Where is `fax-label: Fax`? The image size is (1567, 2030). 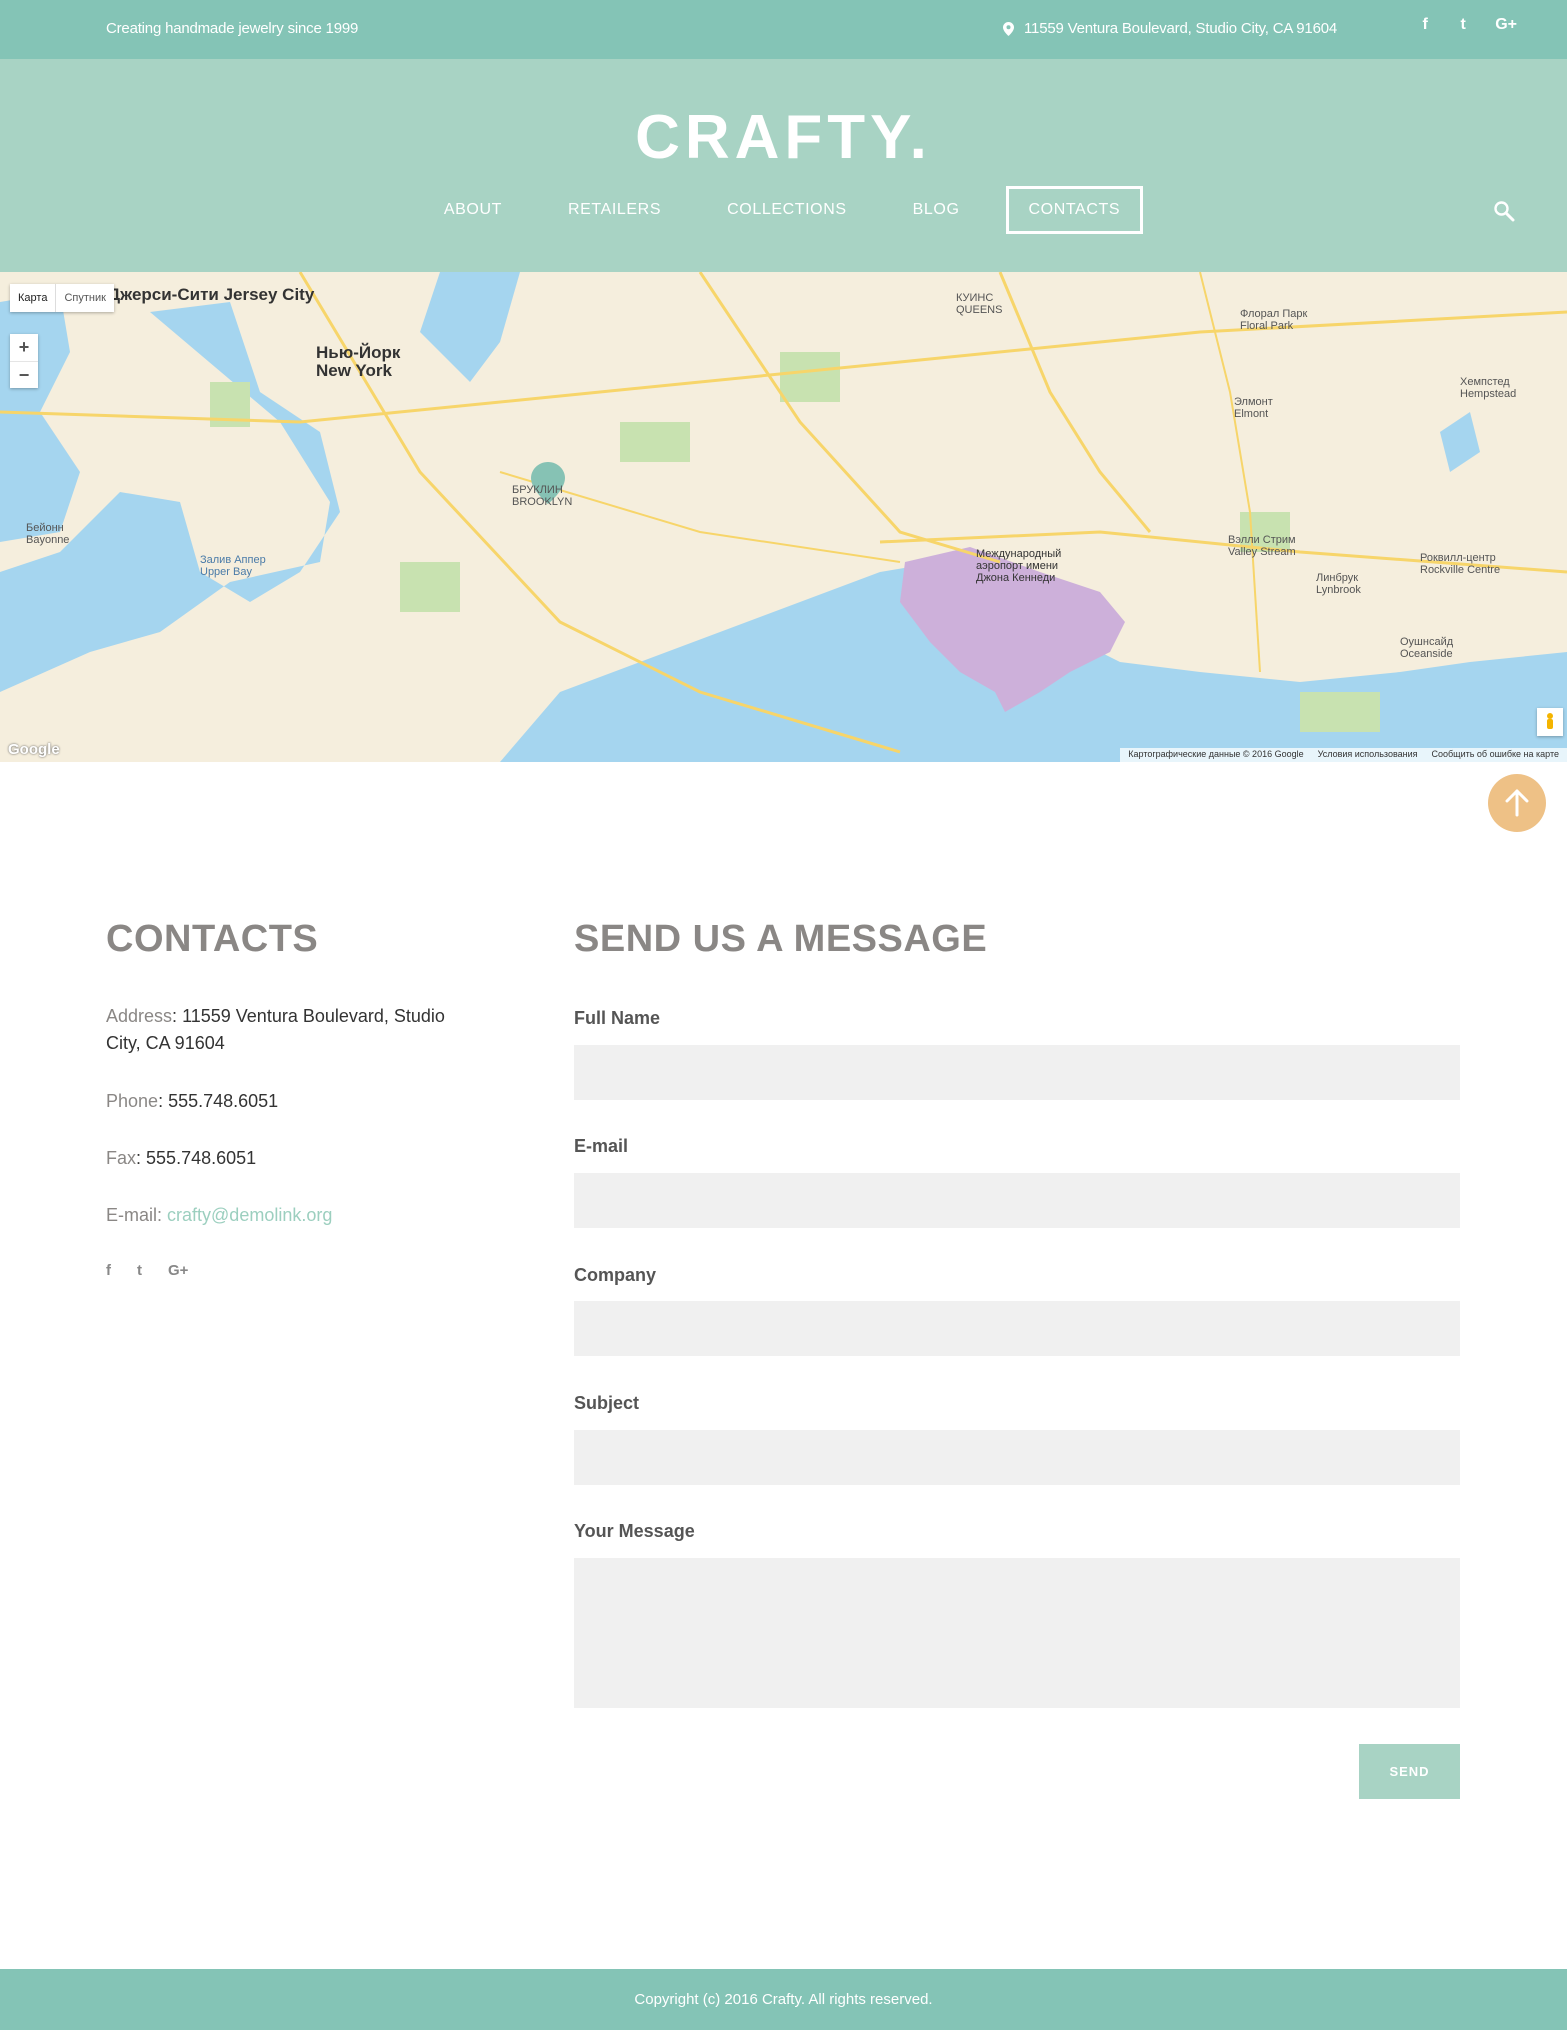 fax-label: Fax is located at coordinates (121, 1158).